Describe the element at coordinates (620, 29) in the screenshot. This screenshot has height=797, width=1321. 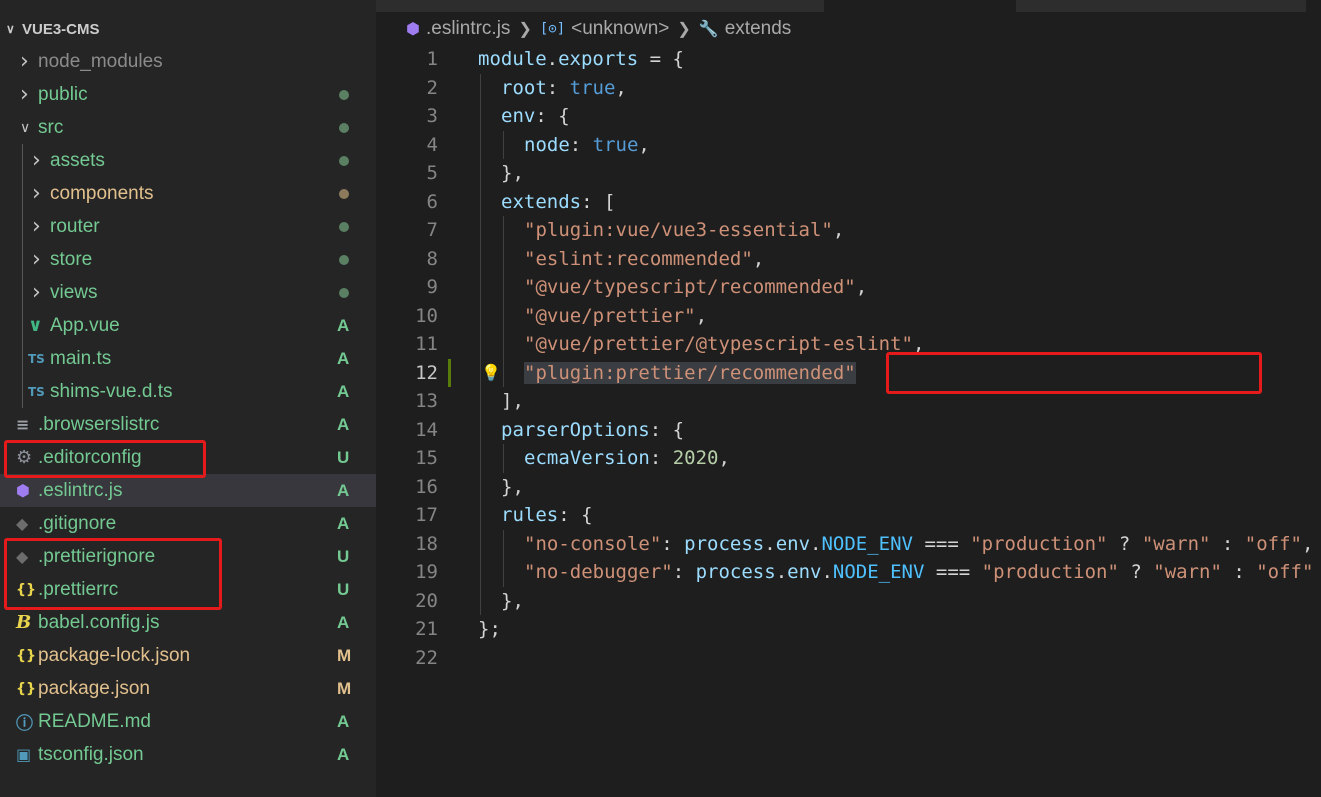
I see `breadcrumb-scope: <unknown>` at that location.